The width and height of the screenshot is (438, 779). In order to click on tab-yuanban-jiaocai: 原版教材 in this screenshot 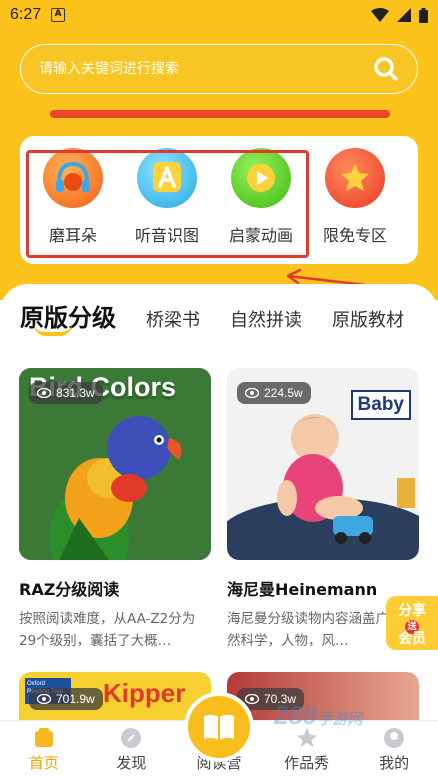, I will do `click(368, 319)`.